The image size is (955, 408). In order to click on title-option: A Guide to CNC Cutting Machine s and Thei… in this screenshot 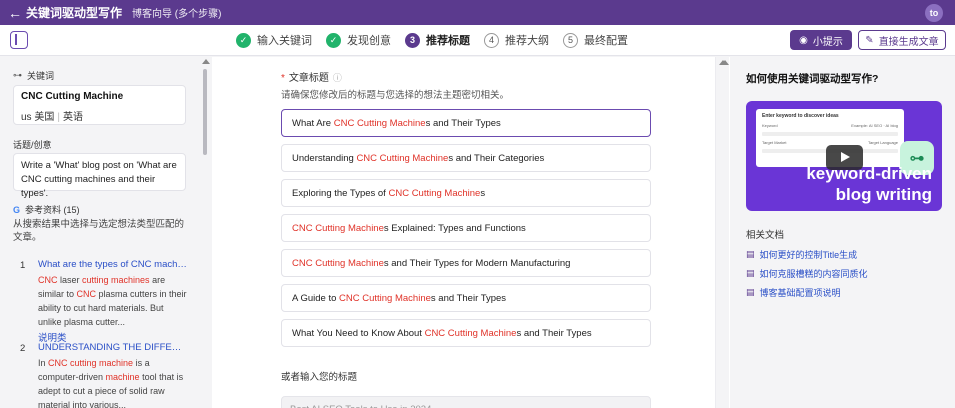, I will do `click(466, 298)`.